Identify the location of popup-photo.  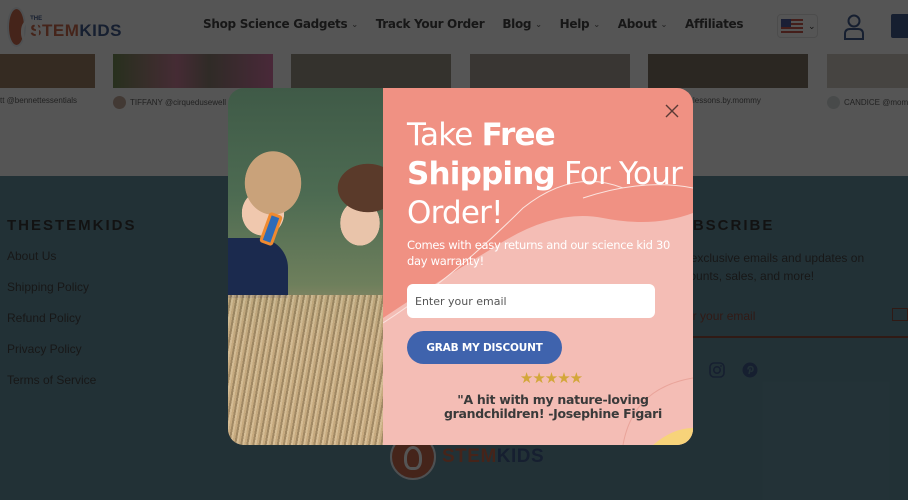
(305, 266).